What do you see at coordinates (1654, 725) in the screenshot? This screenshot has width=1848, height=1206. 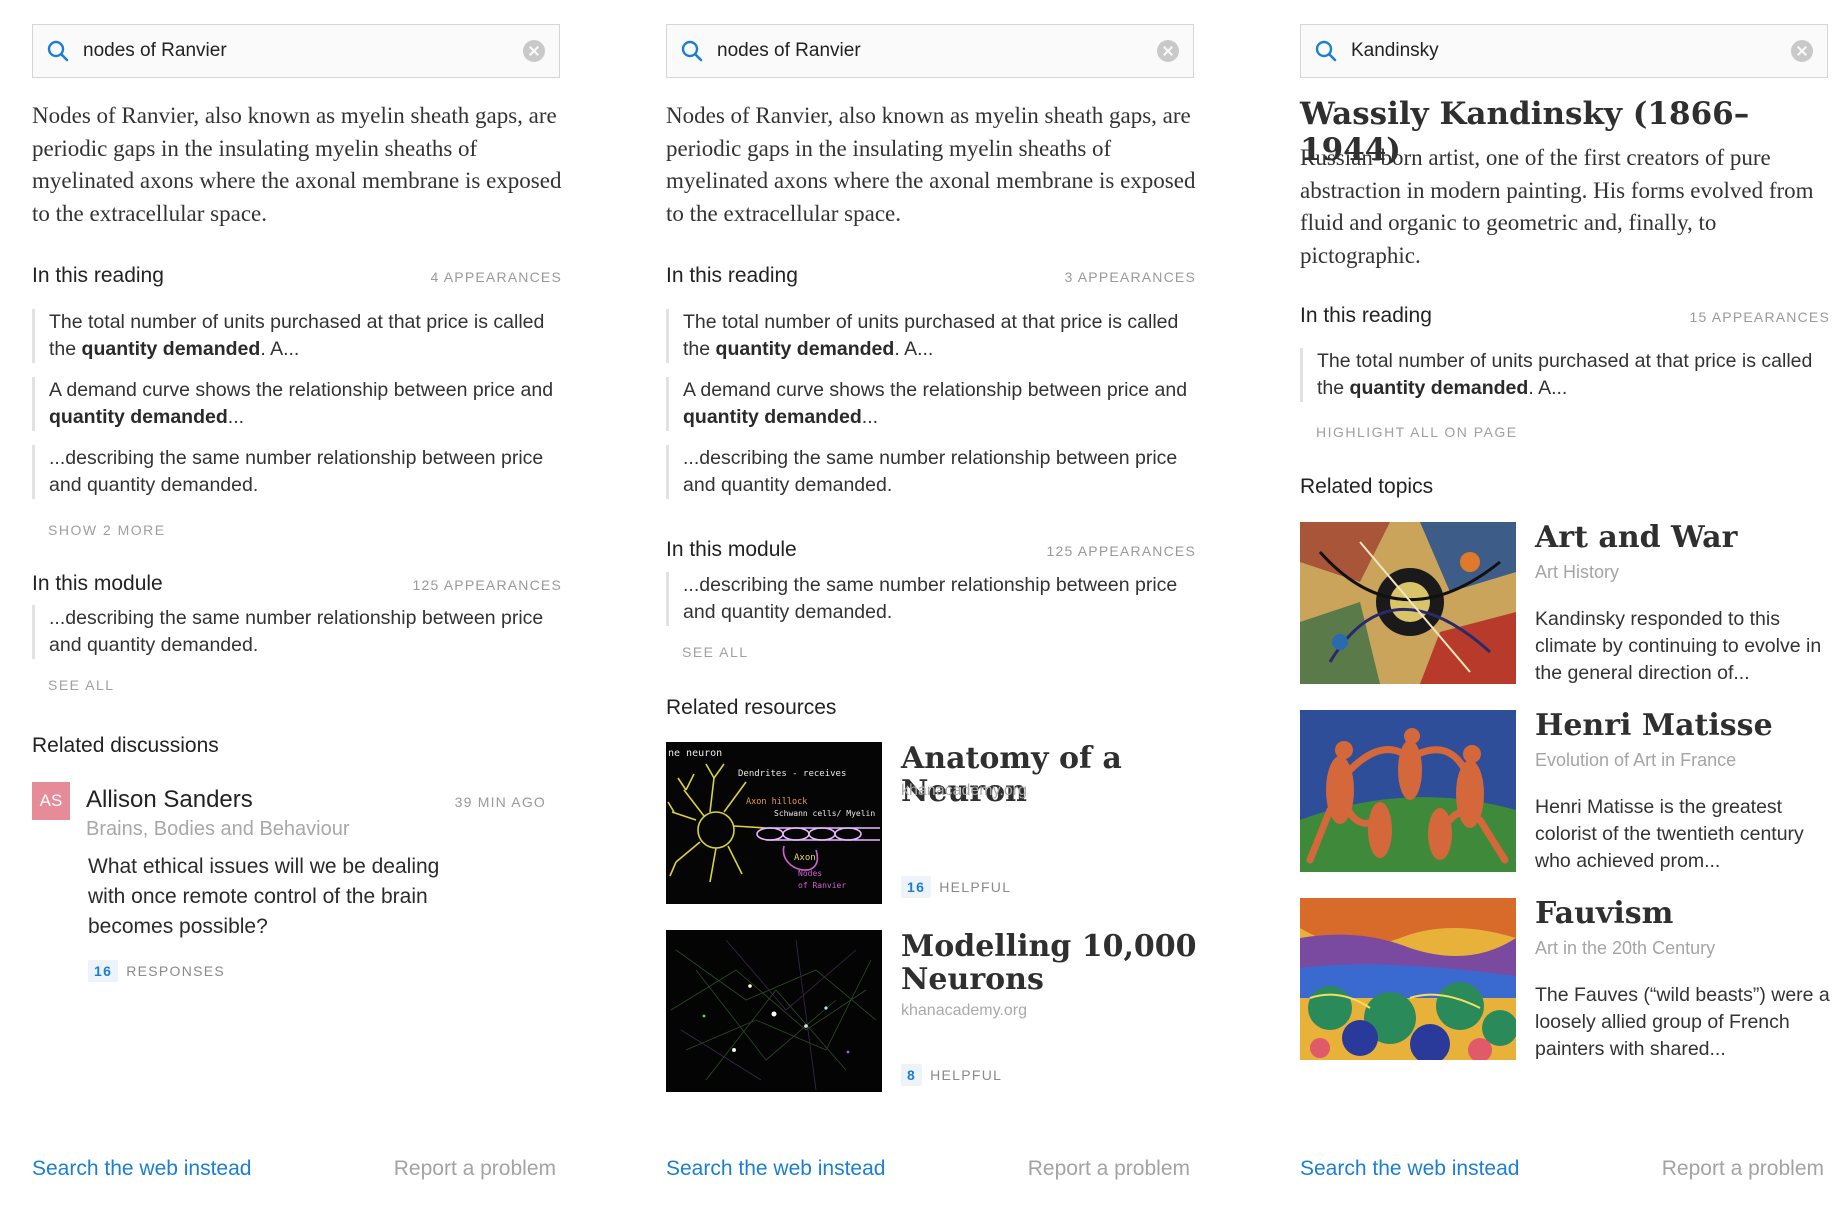 I see `topic-title: Henri Matisse` at bounding box center [1654, 725].